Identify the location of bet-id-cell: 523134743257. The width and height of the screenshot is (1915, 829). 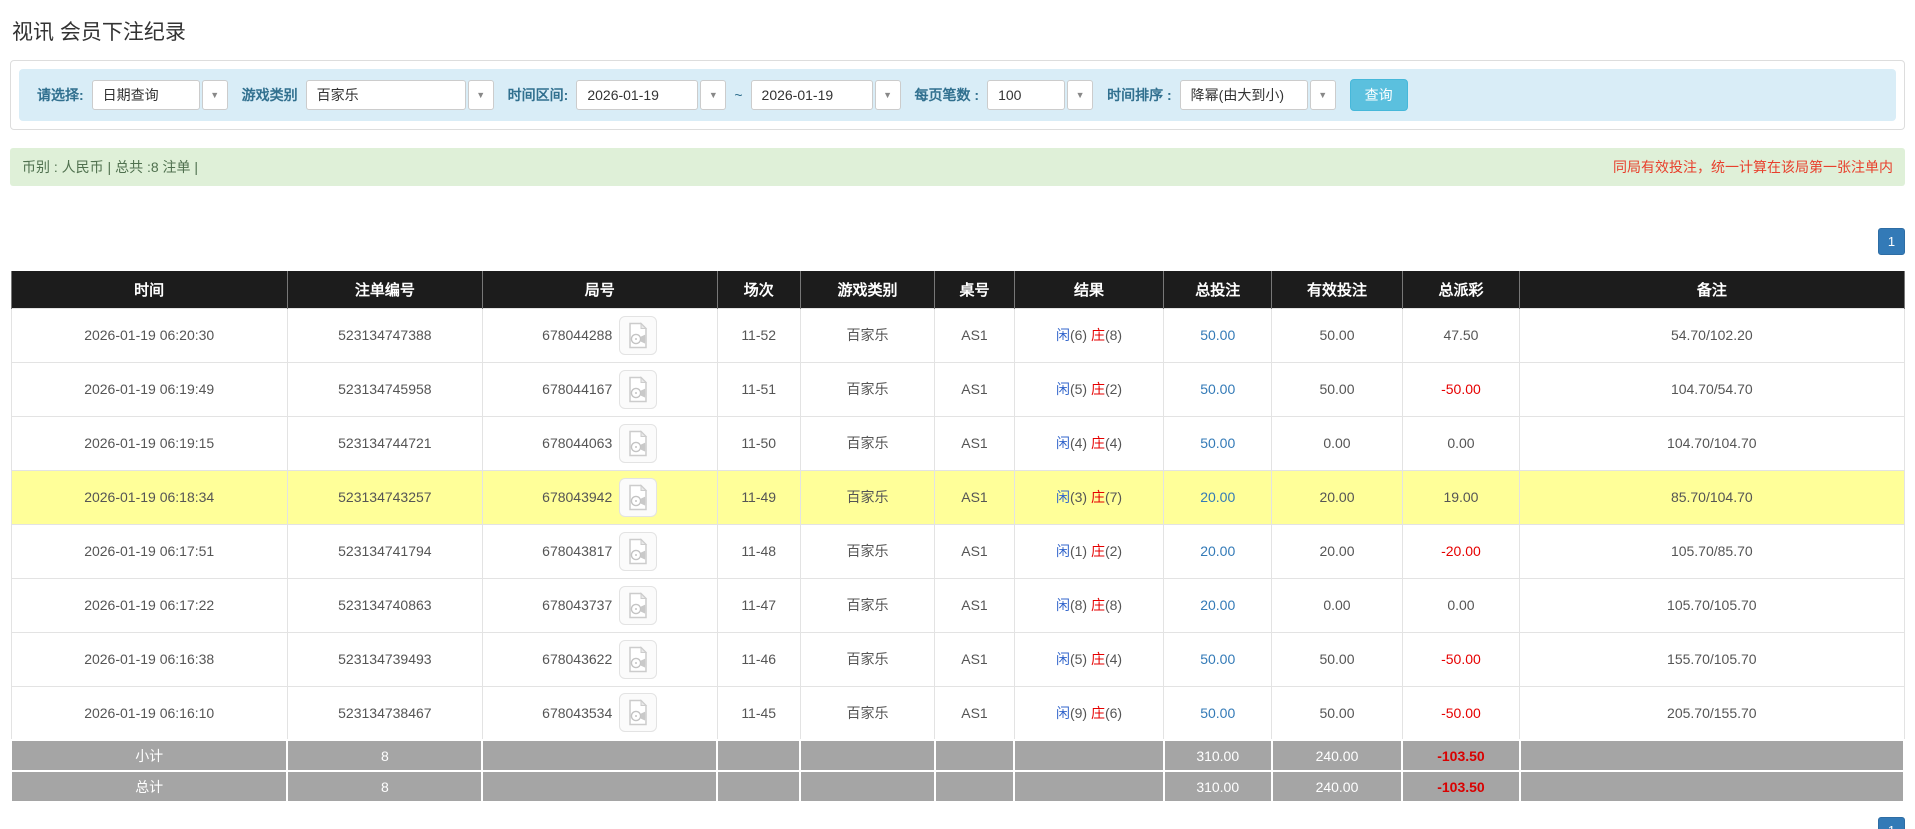
(384, 497).